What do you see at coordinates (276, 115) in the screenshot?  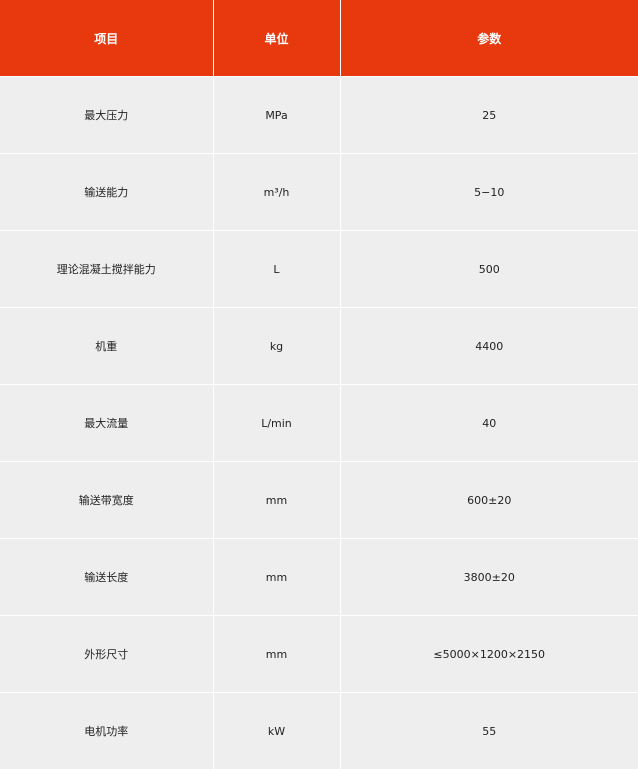 I see `cell-unit: MPa` at bounding box center [276, 115].